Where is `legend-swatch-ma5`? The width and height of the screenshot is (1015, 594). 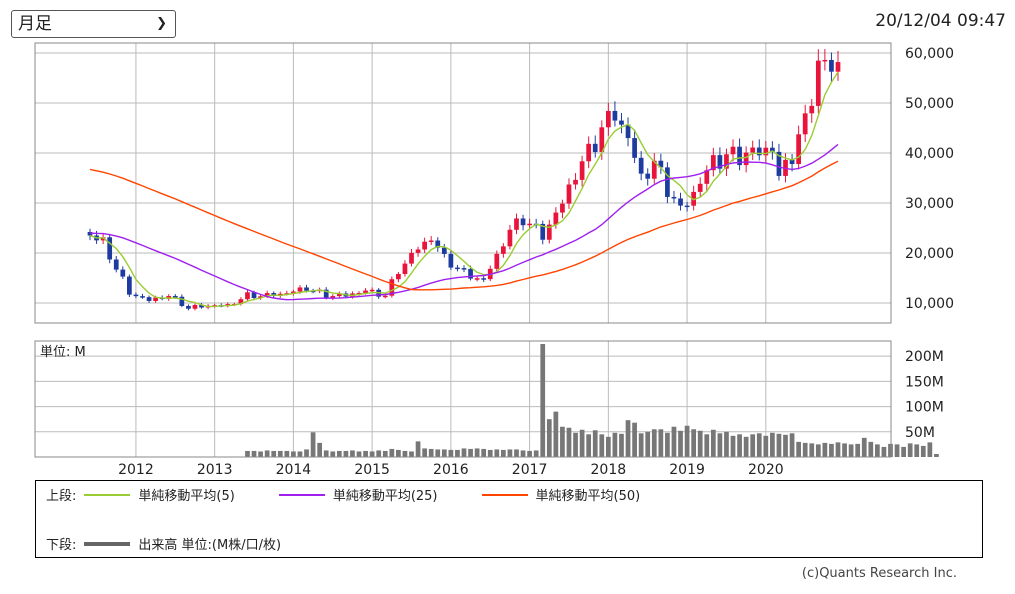 legend-swatch-ma5 is located at coordinates (107, 494).